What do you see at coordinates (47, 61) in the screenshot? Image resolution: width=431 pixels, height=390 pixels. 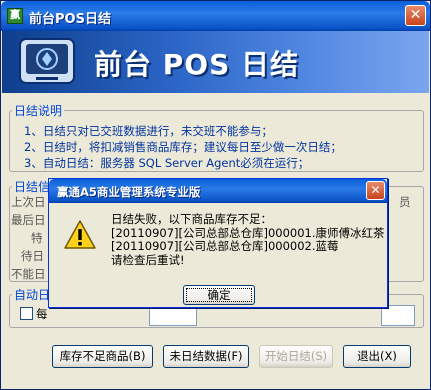 I see `pos-terminal-icon` at bounding box center [47, 61].